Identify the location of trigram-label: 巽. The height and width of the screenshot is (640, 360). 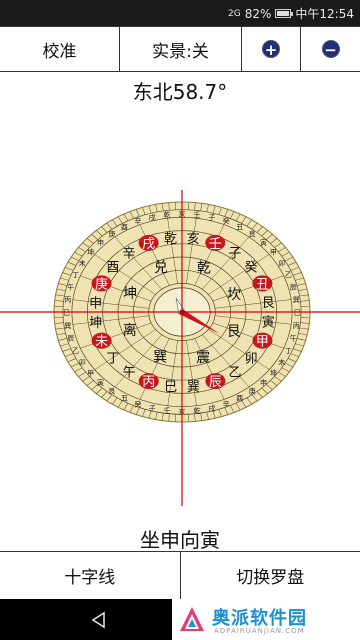
(160, 358).